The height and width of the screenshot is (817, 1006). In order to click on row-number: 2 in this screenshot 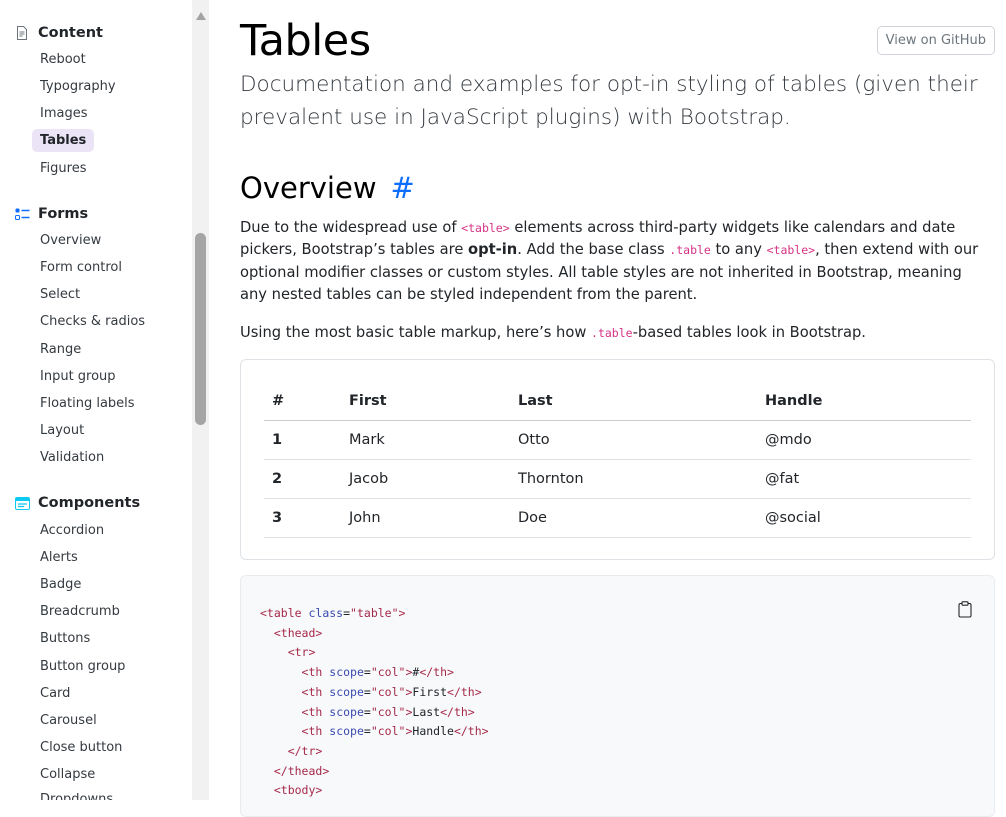, I will do `click(302, 479)`.